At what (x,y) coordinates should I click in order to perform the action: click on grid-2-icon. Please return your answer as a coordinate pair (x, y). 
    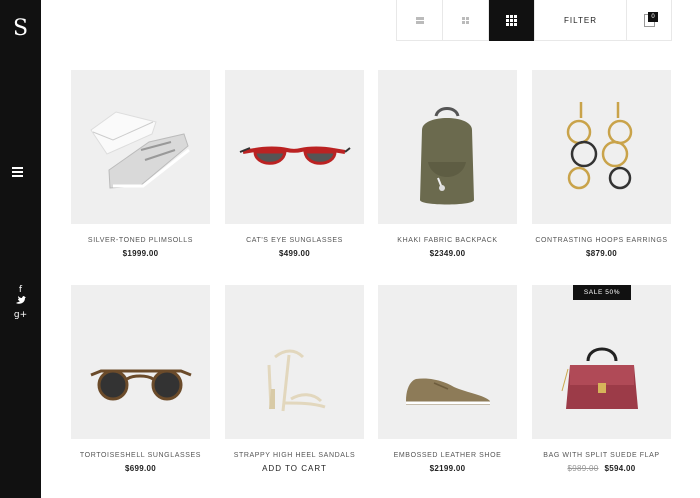
    Looking at the image, I should click on (465, 20).